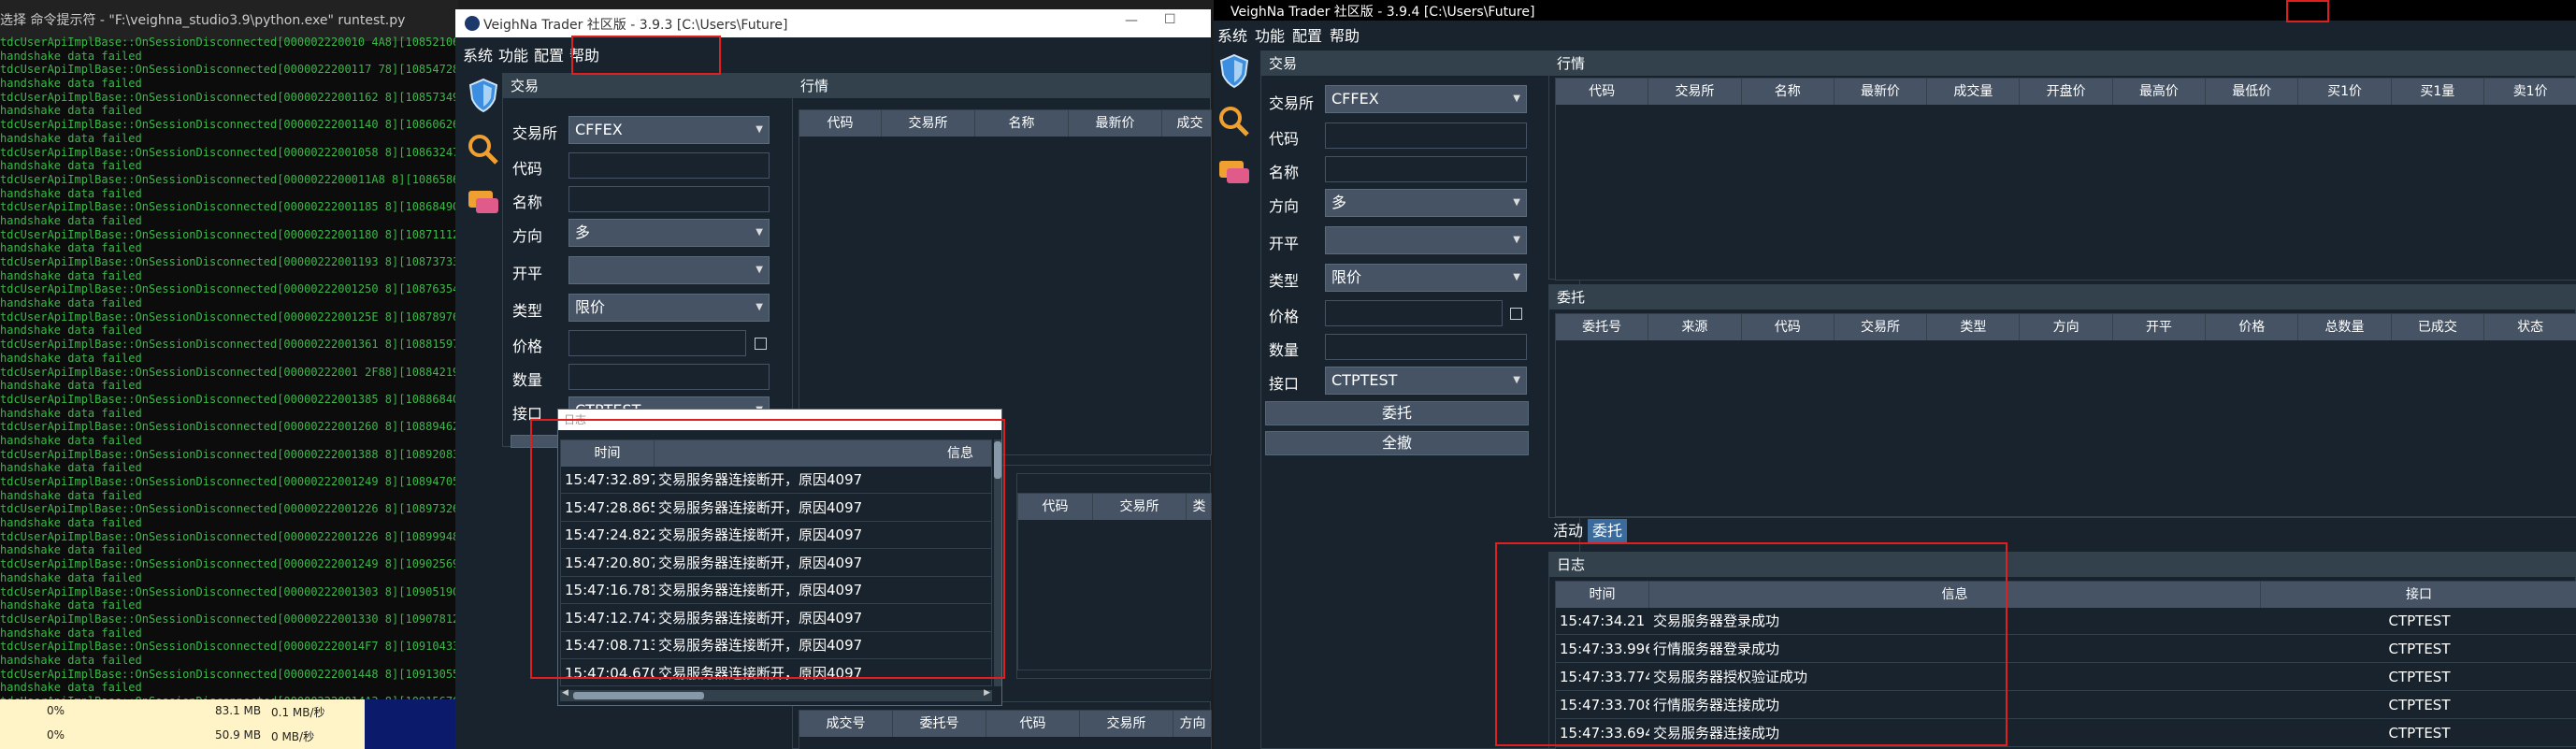  I want to click on col-order-7: 价格, so click(2253, 327).